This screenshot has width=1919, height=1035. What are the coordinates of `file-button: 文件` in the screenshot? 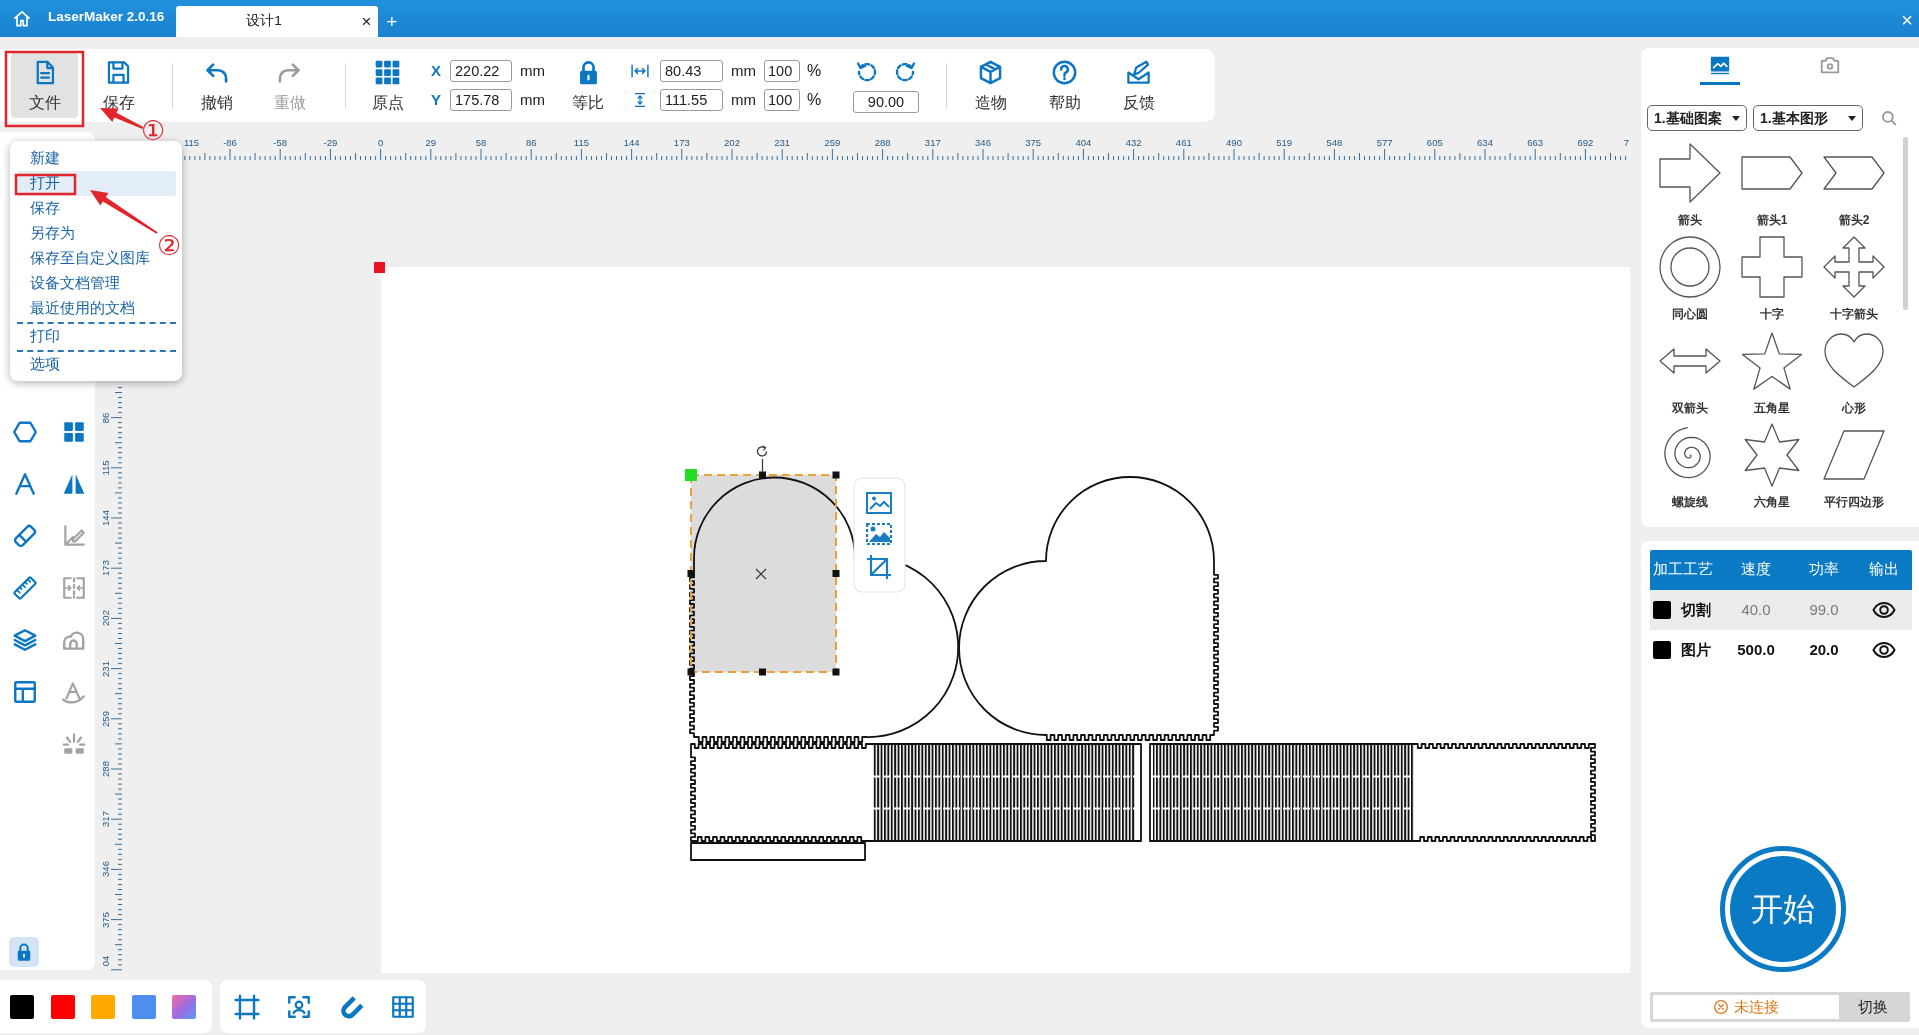 It's located at (44, 85).